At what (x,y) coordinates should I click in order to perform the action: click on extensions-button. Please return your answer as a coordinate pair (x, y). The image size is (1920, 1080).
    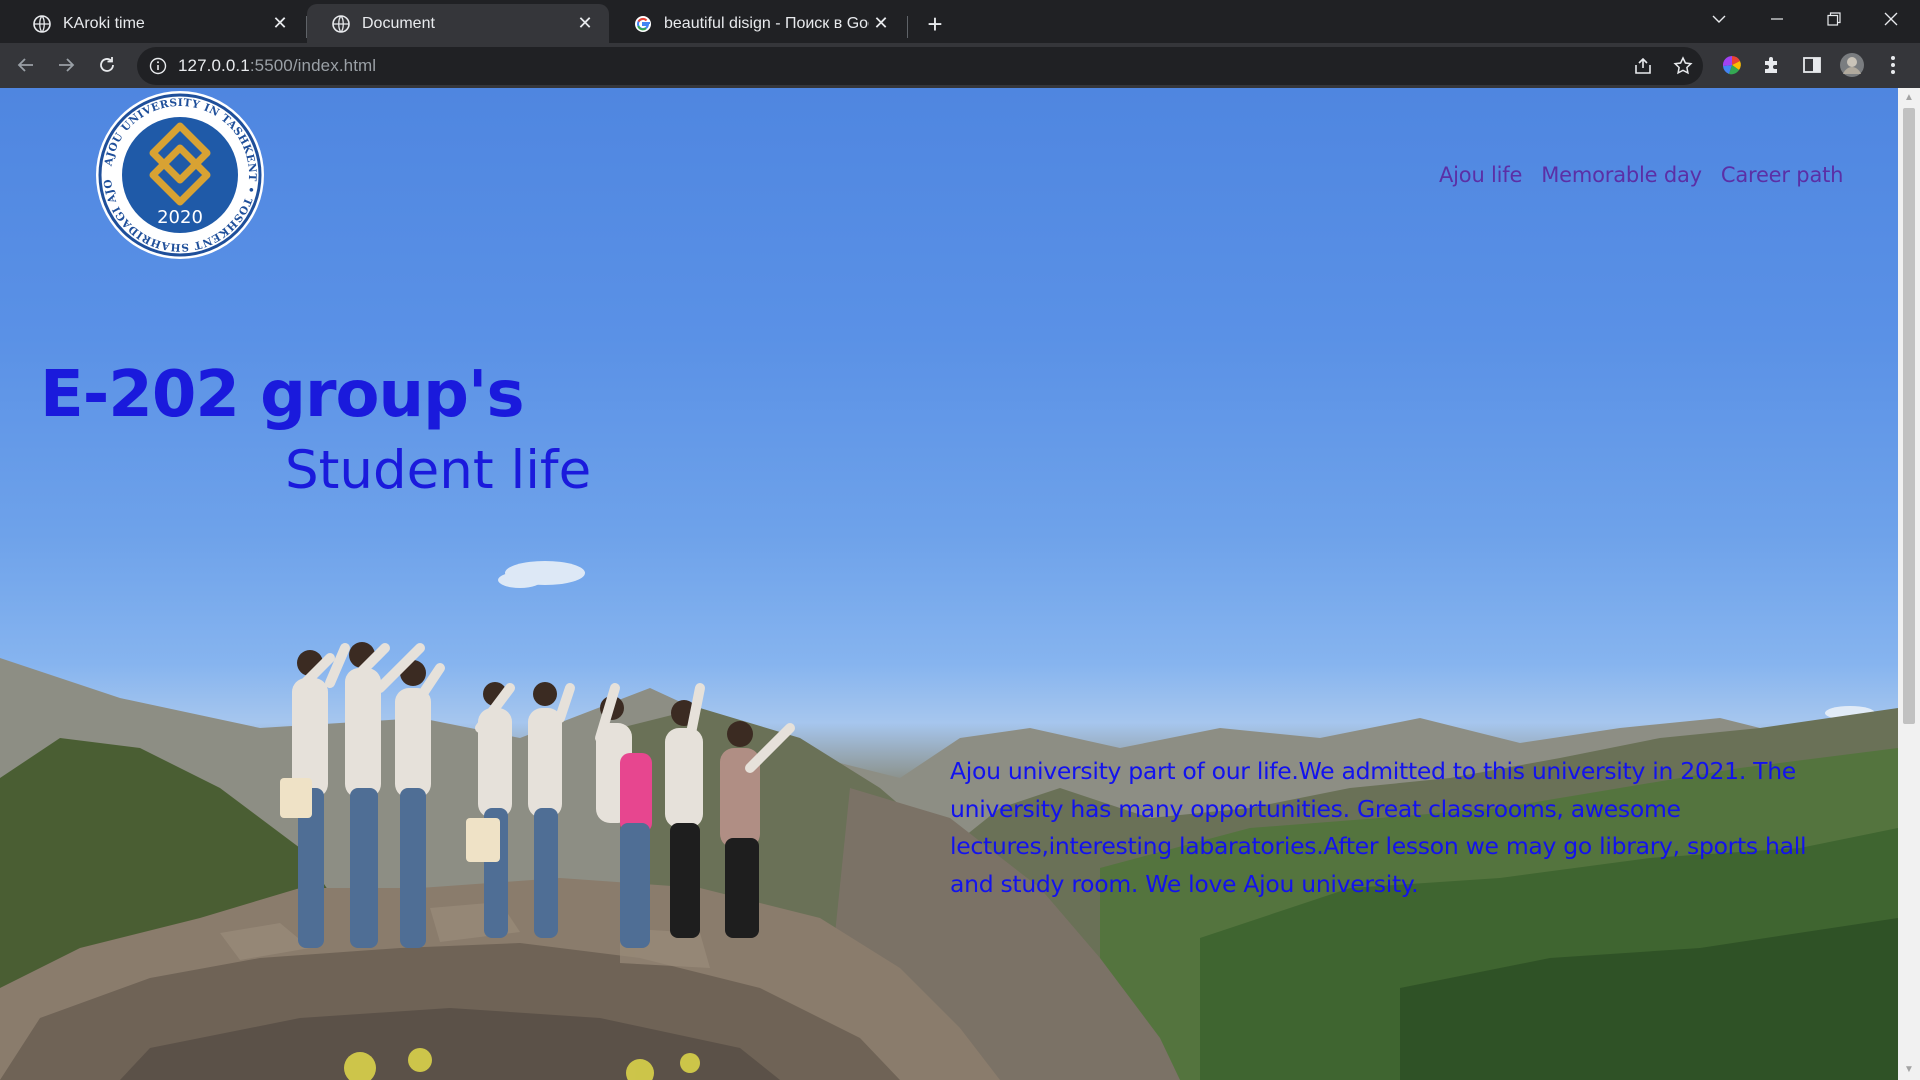
    Looking at the image, I should click on (1772, 65).